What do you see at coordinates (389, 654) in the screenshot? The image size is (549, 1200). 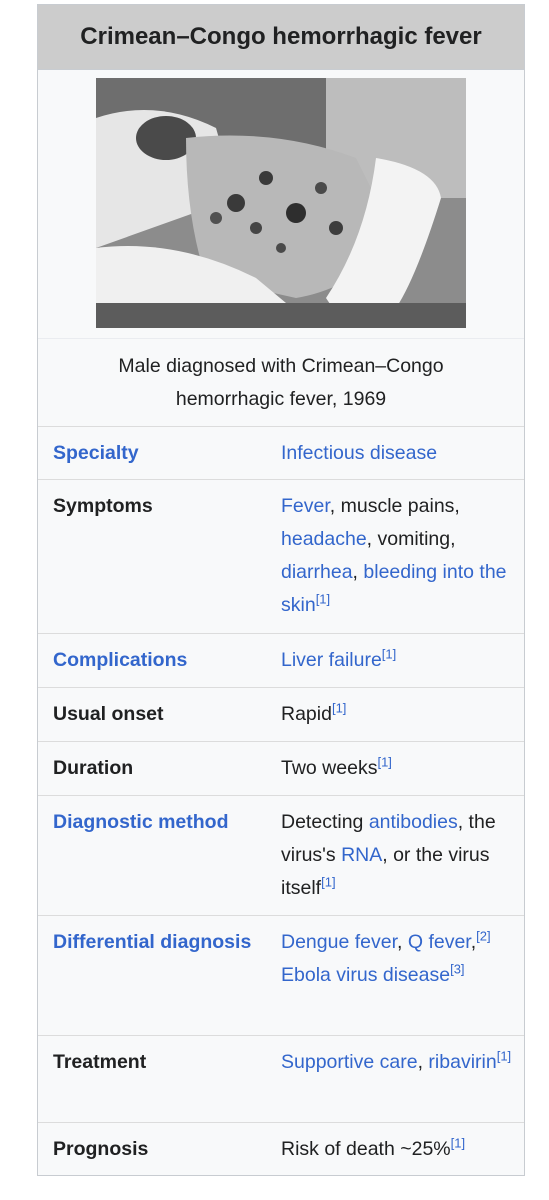 I see `complications-ref: [1]` at bounding box center [389, 654].